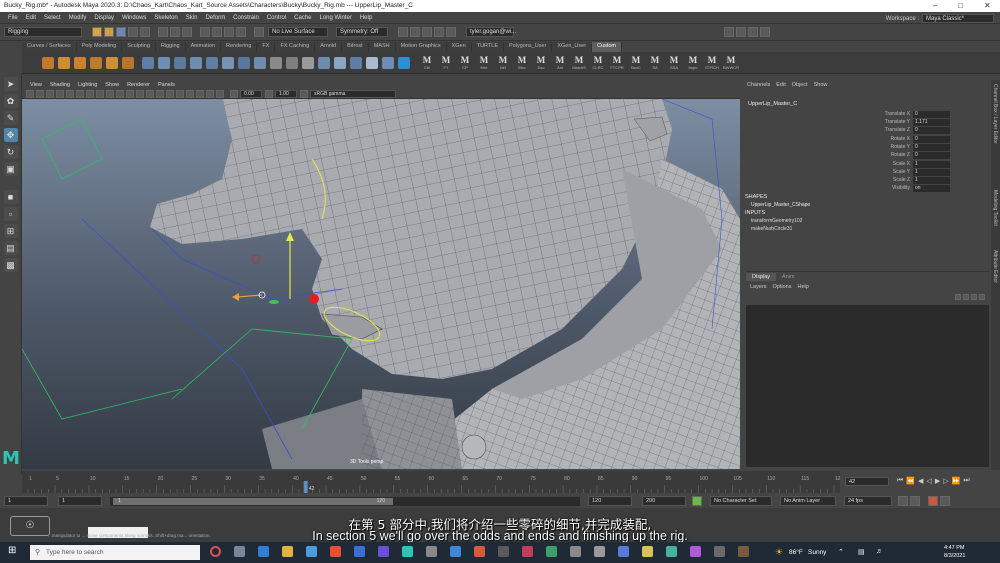 The image size is (1000, 563). What do you see at coordinates (340, 62) in the screenshot?
I see `uv-editor-icon` at bounding box center [340, 62].